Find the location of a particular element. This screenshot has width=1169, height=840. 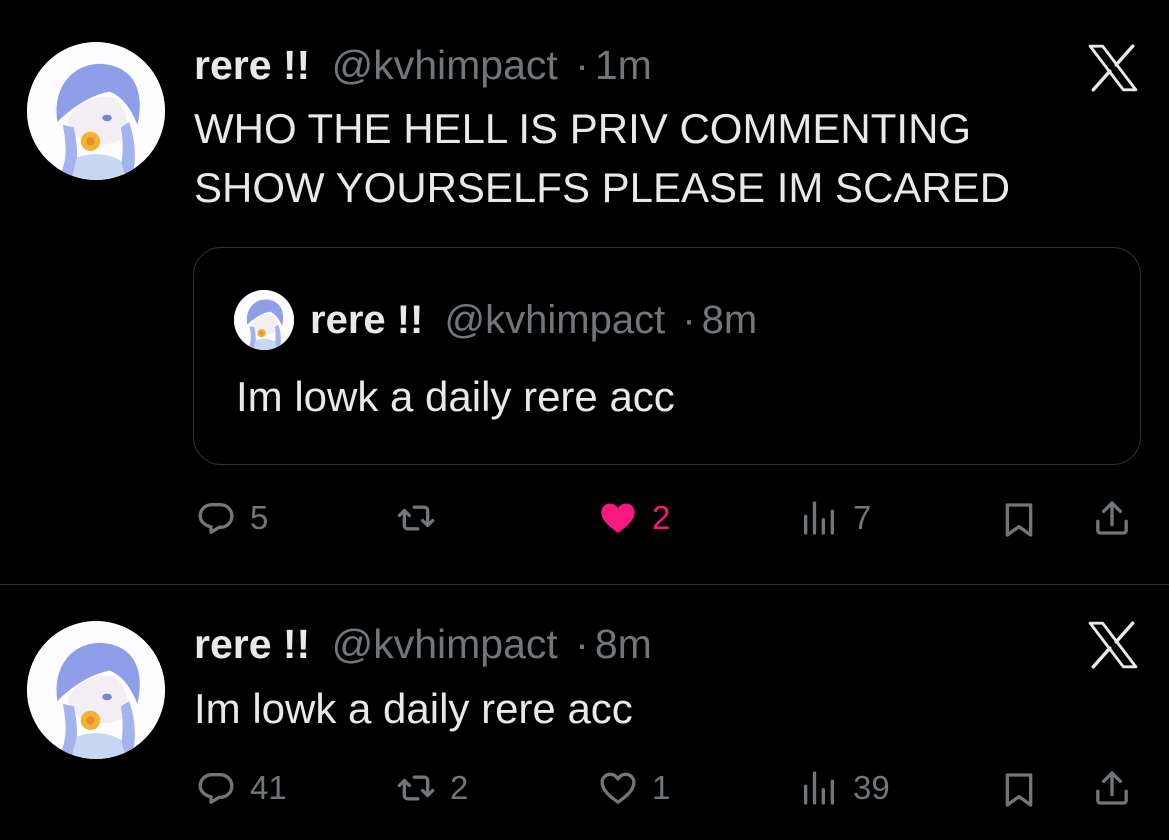

quoted-author-name: rere !! is located at coordinates (367, 320).